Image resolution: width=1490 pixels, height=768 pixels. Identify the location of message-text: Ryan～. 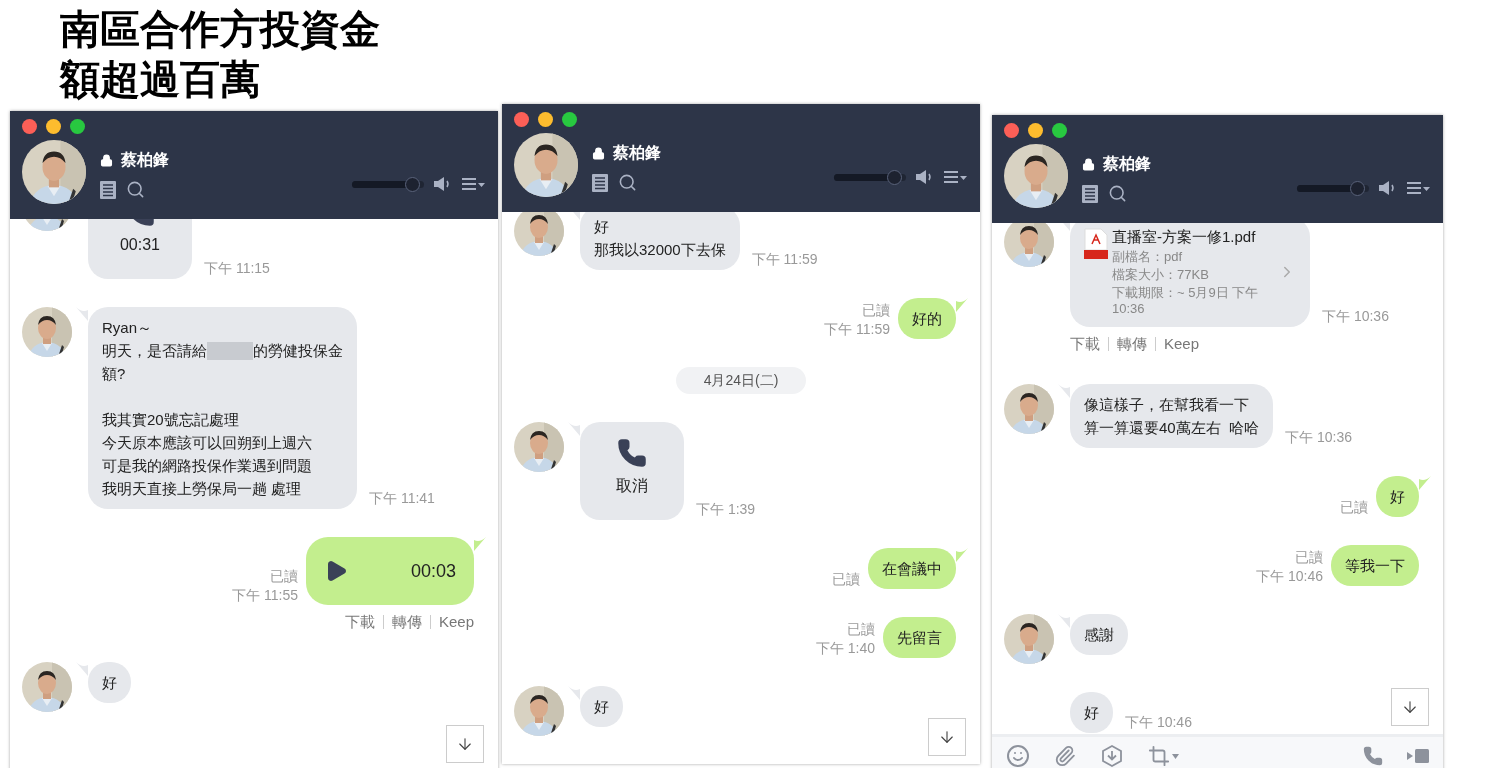
(128, 328).